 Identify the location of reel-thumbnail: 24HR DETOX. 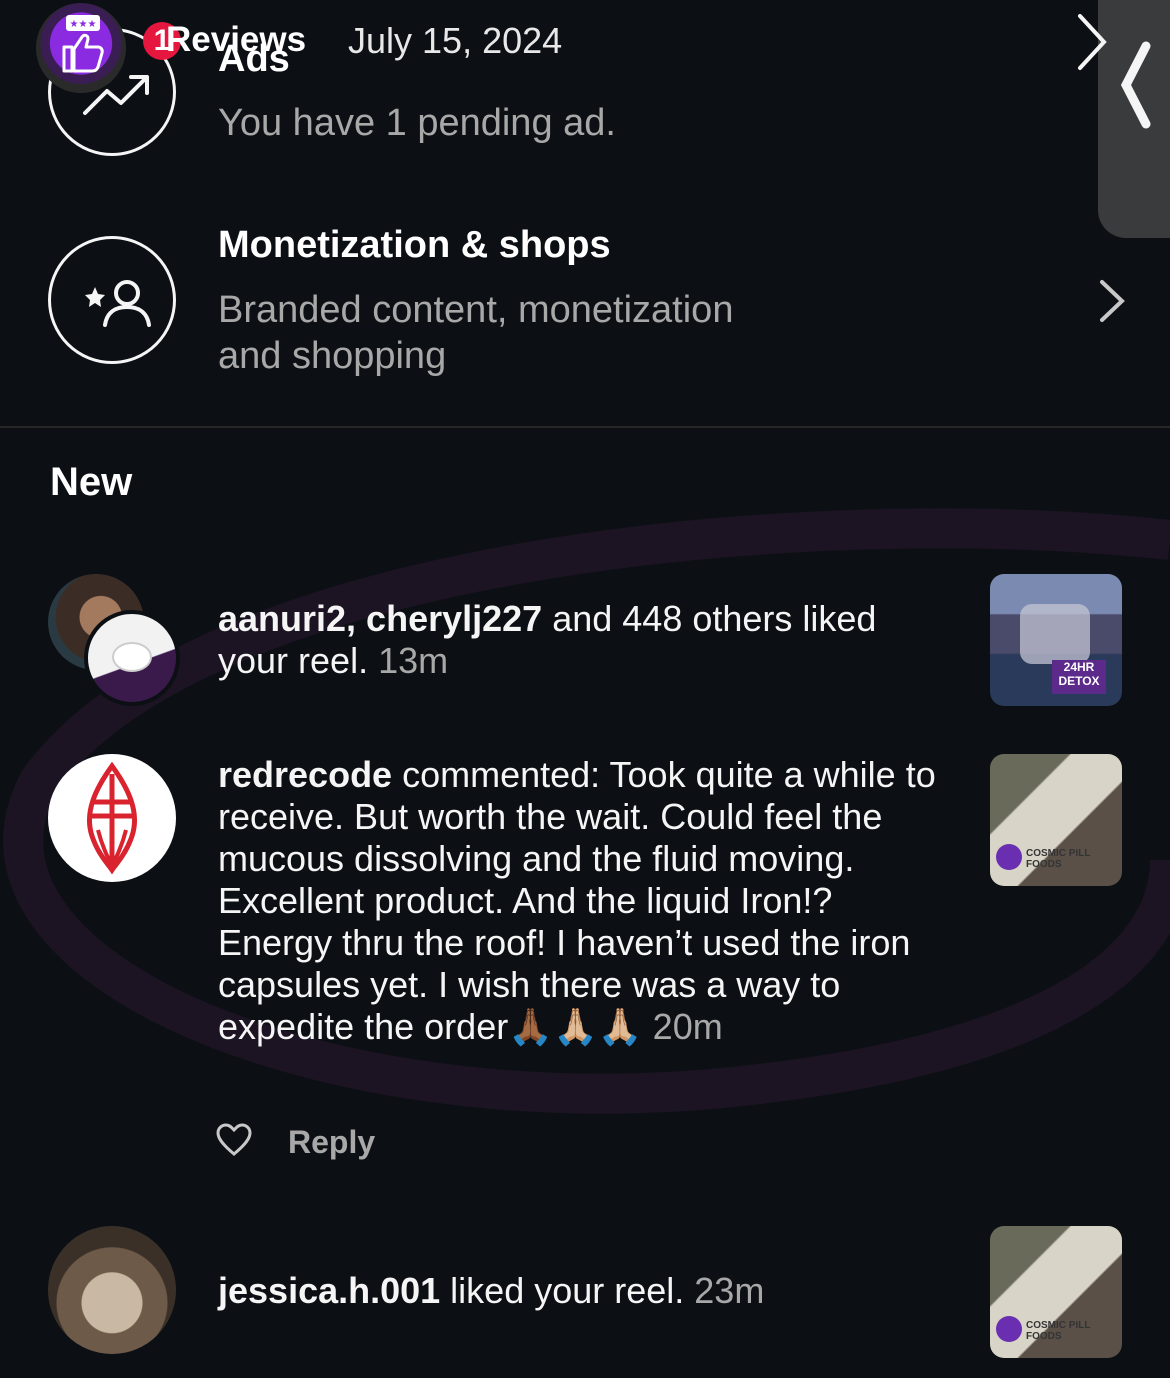
(1056, 640).